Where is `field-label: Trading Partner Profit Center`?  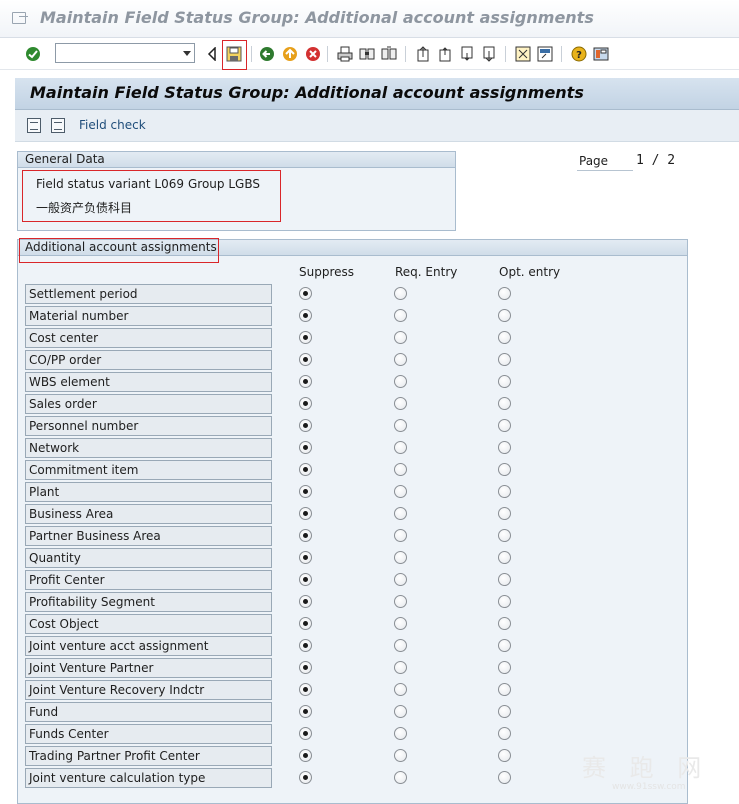 field-label: Trading Partner Profit Center is located at coordinates (148, 756).